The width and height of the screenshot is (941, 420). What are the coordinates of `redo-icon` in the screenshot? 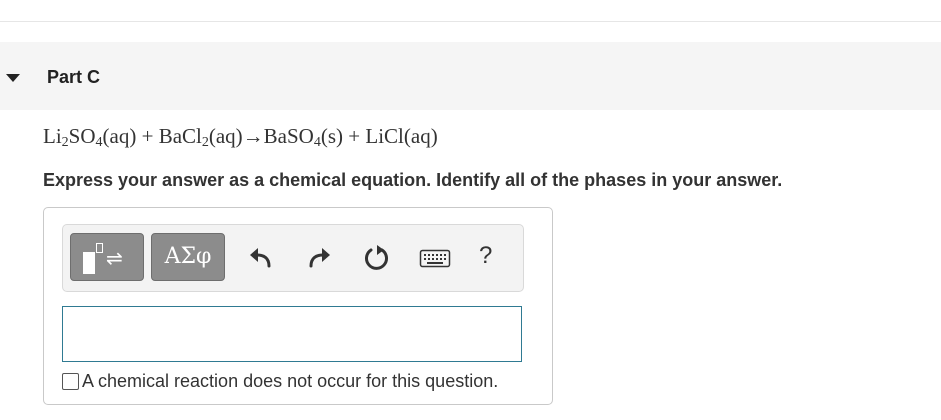 It's located at (319, 258).